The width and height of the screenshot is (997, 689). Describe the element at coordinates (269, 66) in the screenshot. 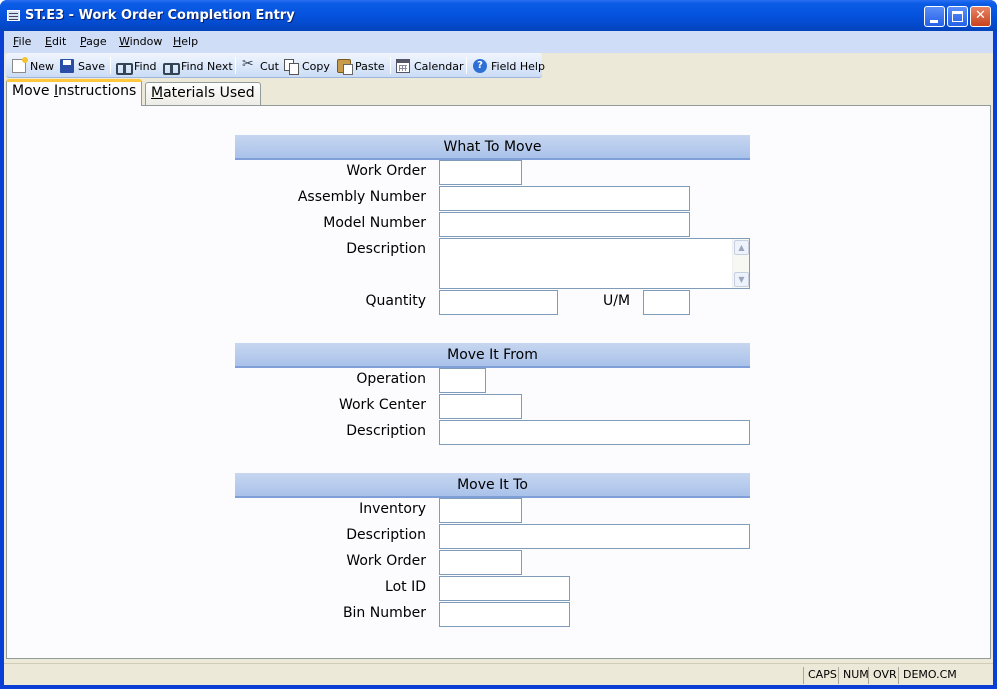

I see `cut-label: Cut` at that location.